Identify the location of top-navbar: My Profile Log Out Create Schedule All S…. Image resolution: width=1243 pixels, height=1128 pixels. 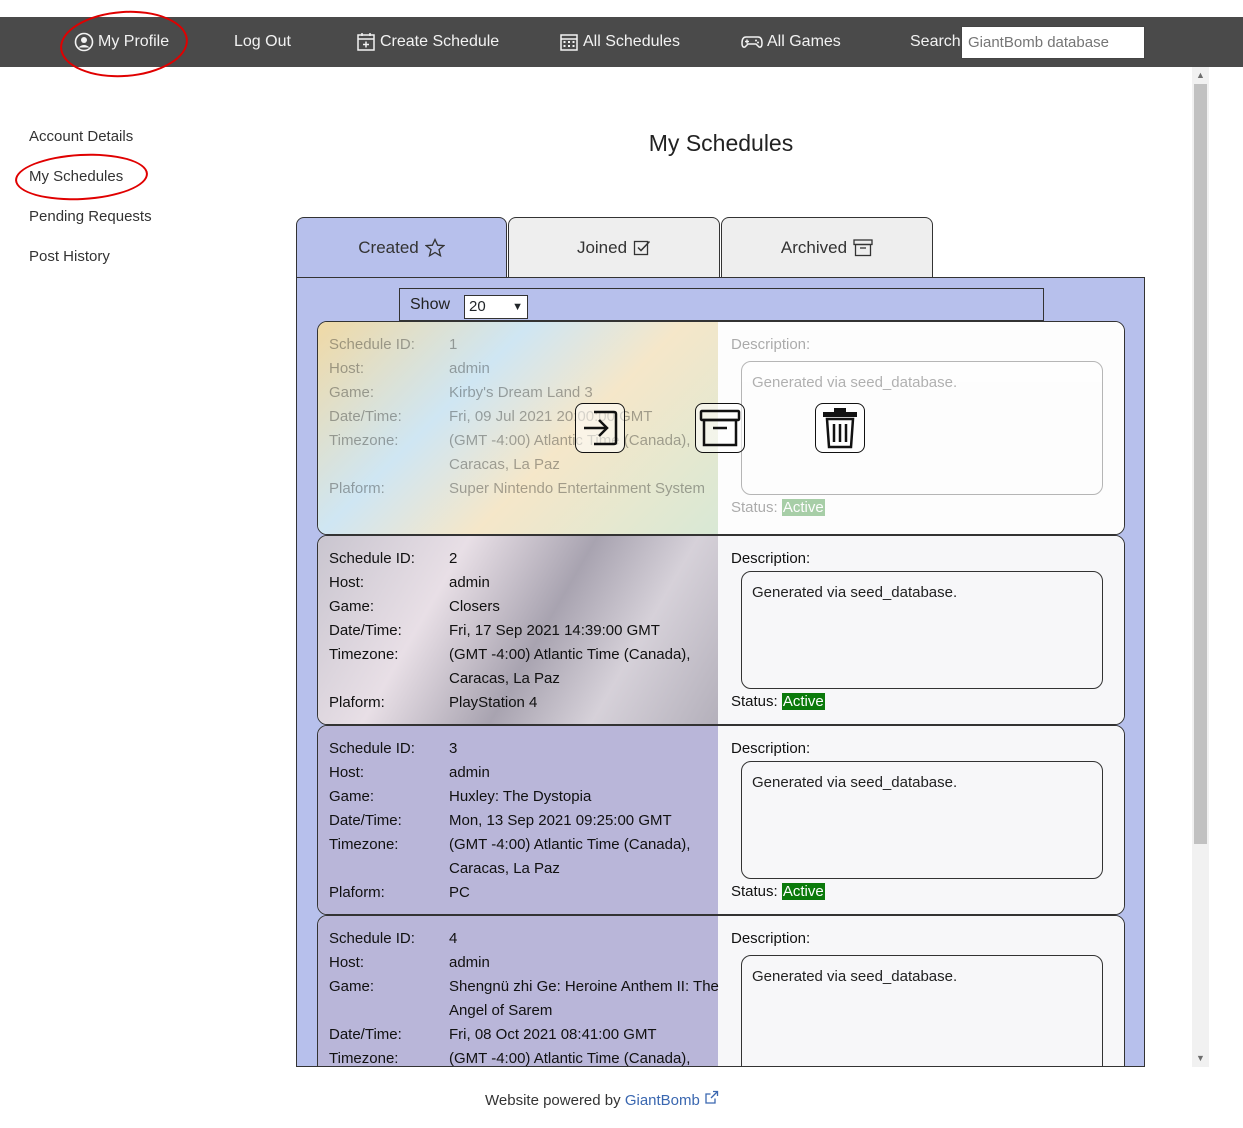
(621, 42).